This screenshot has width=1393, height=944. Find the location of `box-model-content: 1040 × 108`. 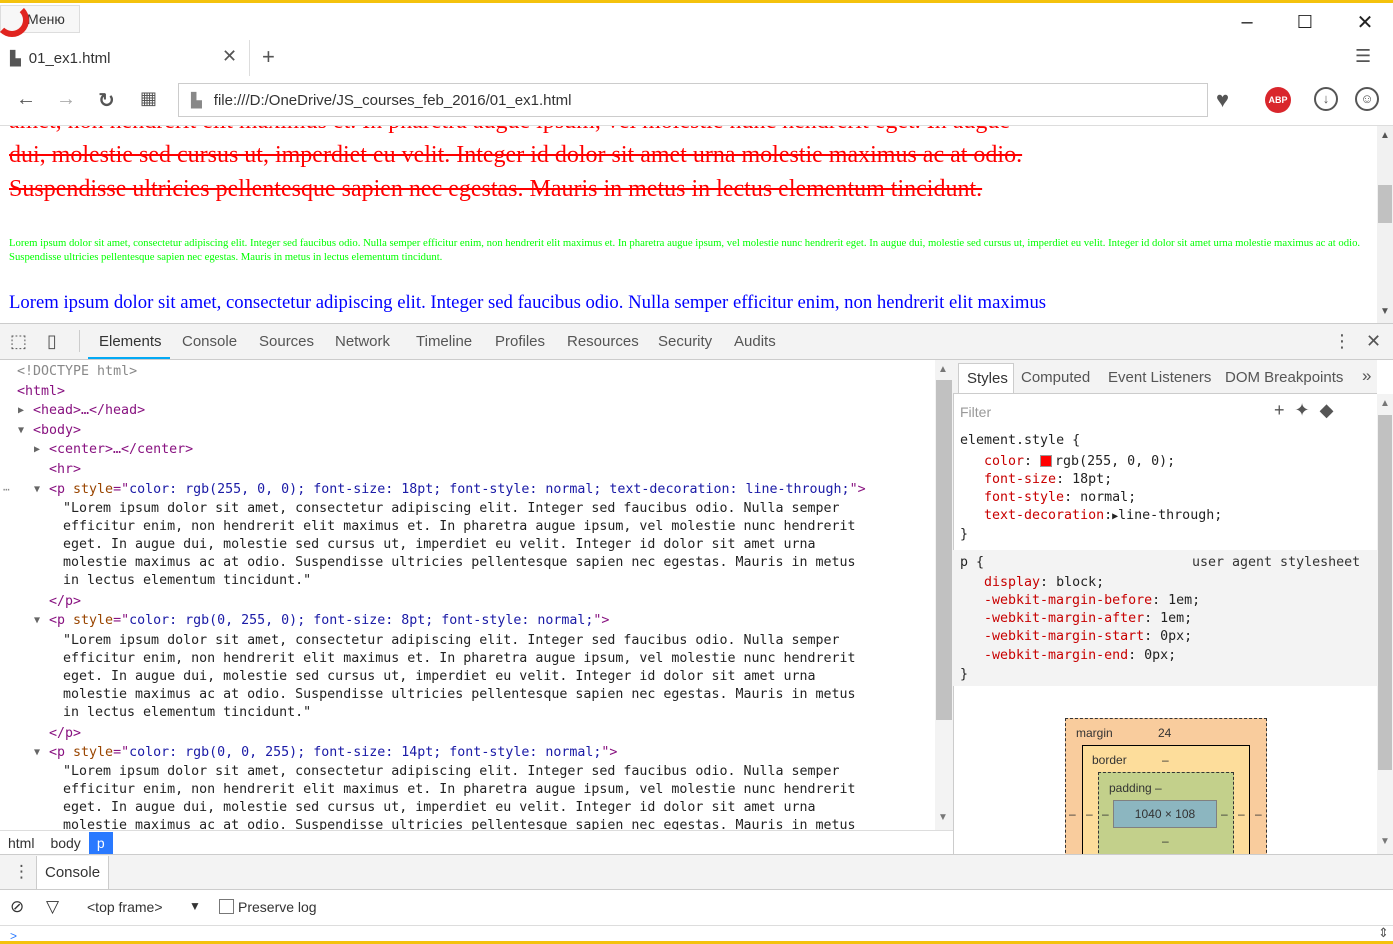

box-model-content: 1040 × 108 is located at coordinates (1165, 814).